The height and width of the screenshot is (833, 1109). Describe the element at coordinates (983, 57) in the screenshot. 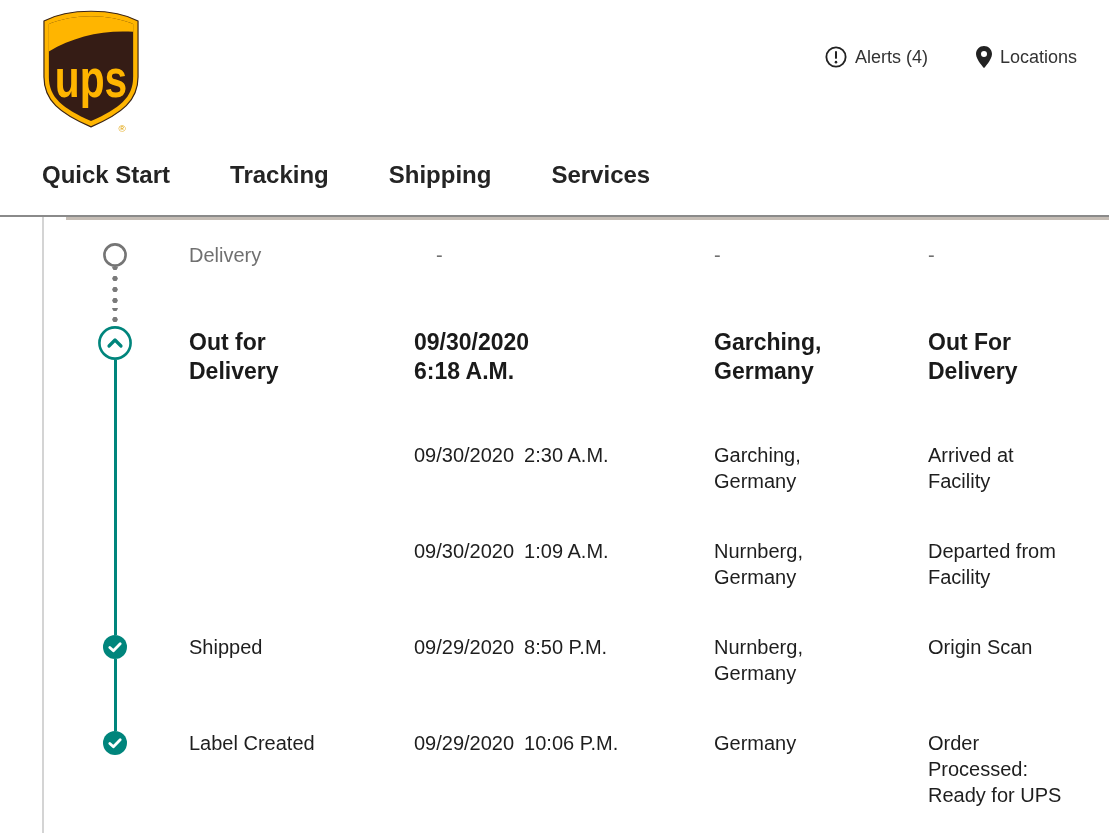

I see `map-pin-icon` at that location.